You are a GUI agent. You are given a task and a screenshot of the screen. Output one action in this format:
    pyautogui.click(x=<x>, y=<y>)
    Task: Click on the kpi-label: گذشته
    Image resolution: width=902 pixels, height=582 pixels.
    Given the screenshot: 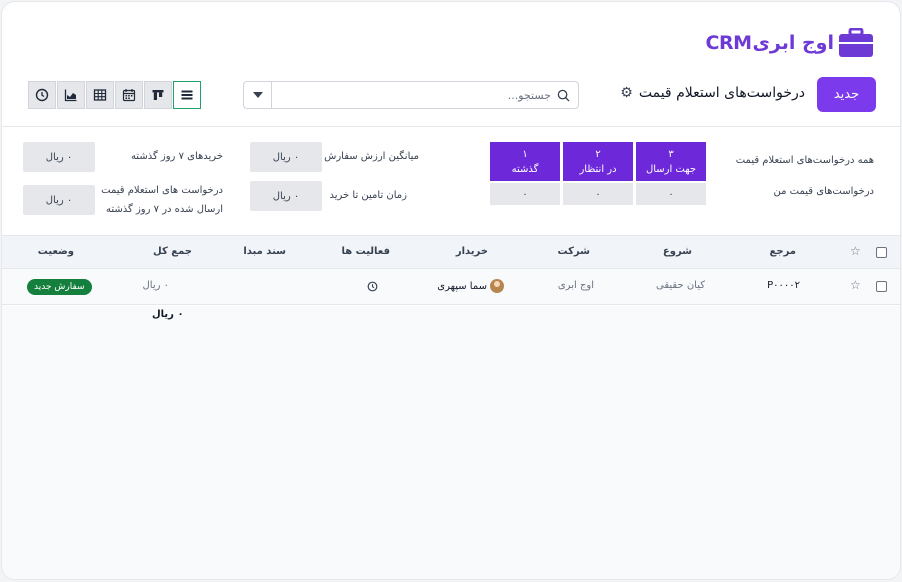 What is the action you would take?
    pyautogui.click(x=525, y=169)
    